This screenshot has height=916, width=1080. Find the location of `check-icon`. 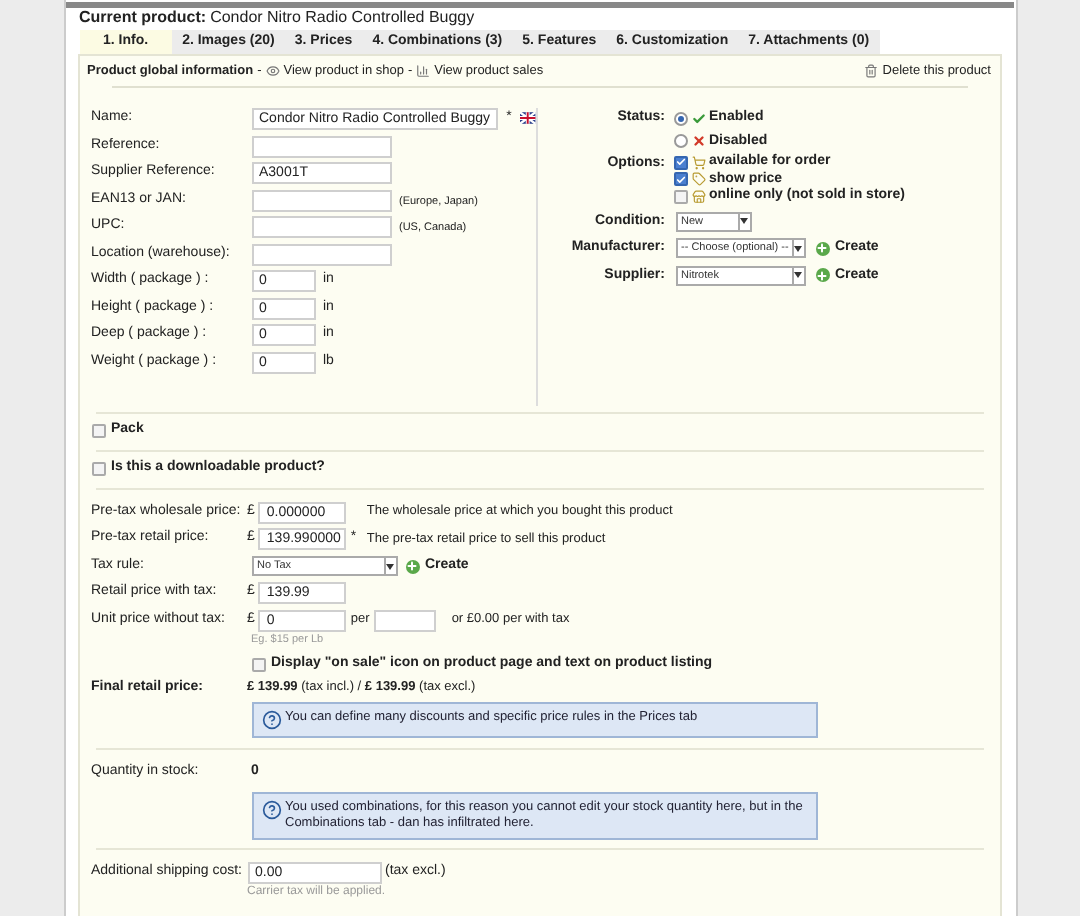

check-icon is located at coordinates (698, 118).